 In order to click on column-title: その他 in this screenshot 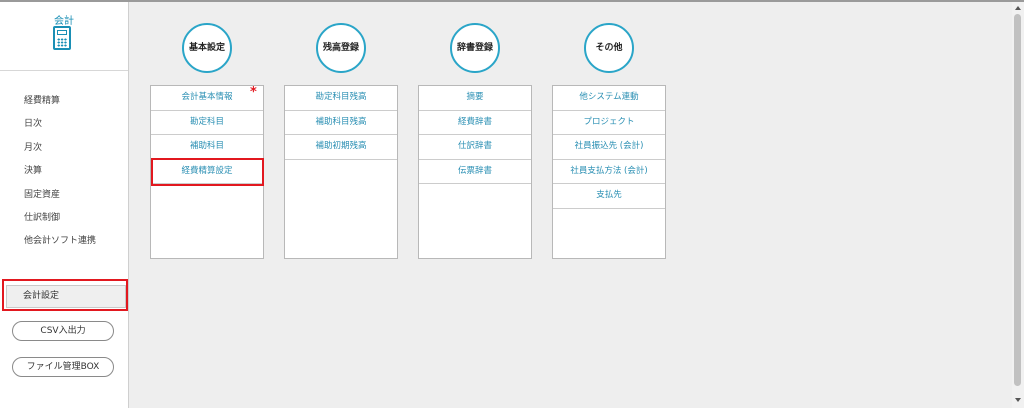, I will do `click(609, 48)`.